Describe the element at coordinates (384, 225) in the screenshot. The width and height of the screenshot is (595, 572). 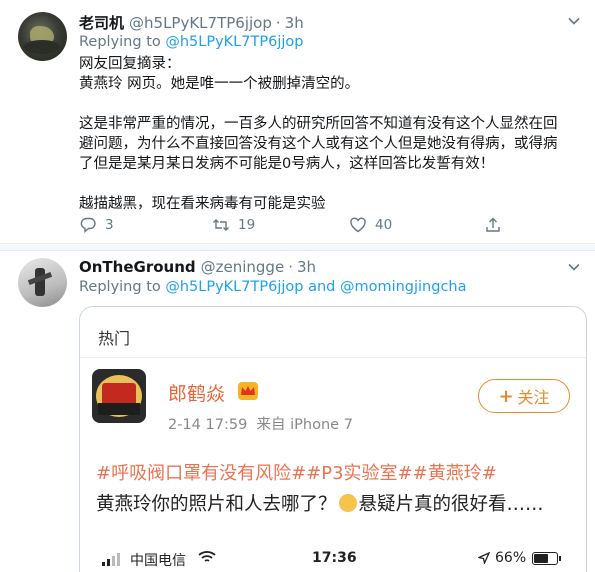
I see `like-count: 40` at that location.